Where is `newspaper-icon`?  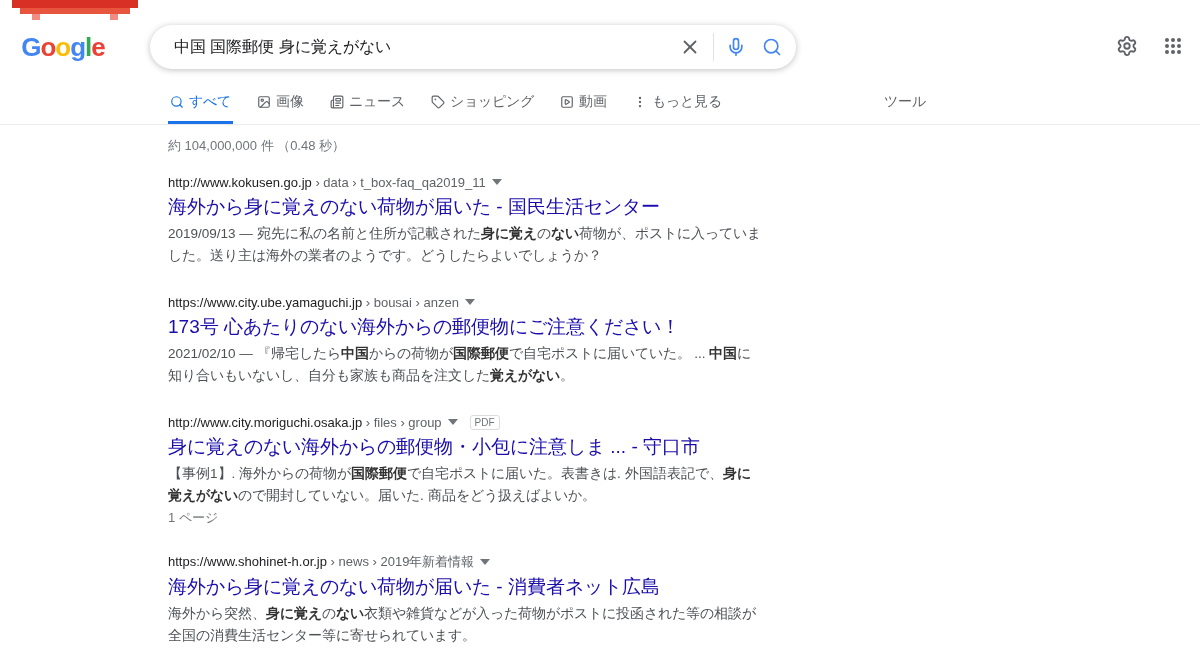
newspaper-icon is located at coordinates (337, 102).